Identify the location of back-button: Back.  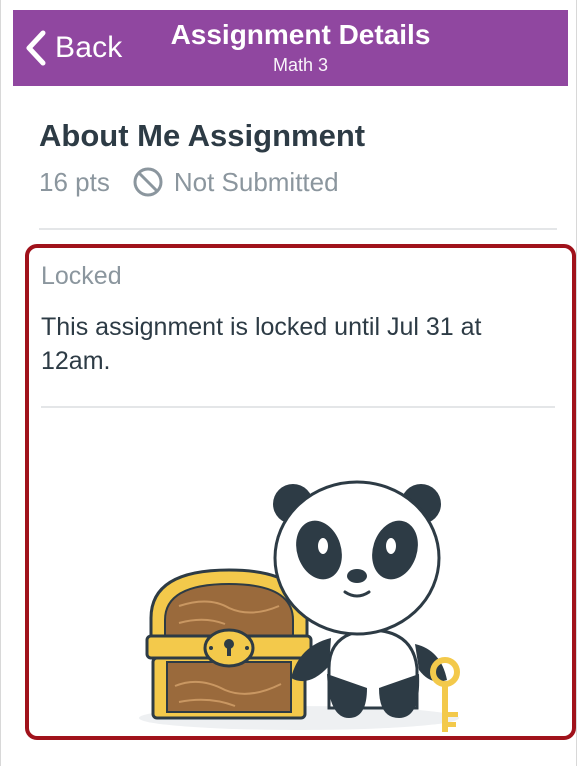
(74, 48).